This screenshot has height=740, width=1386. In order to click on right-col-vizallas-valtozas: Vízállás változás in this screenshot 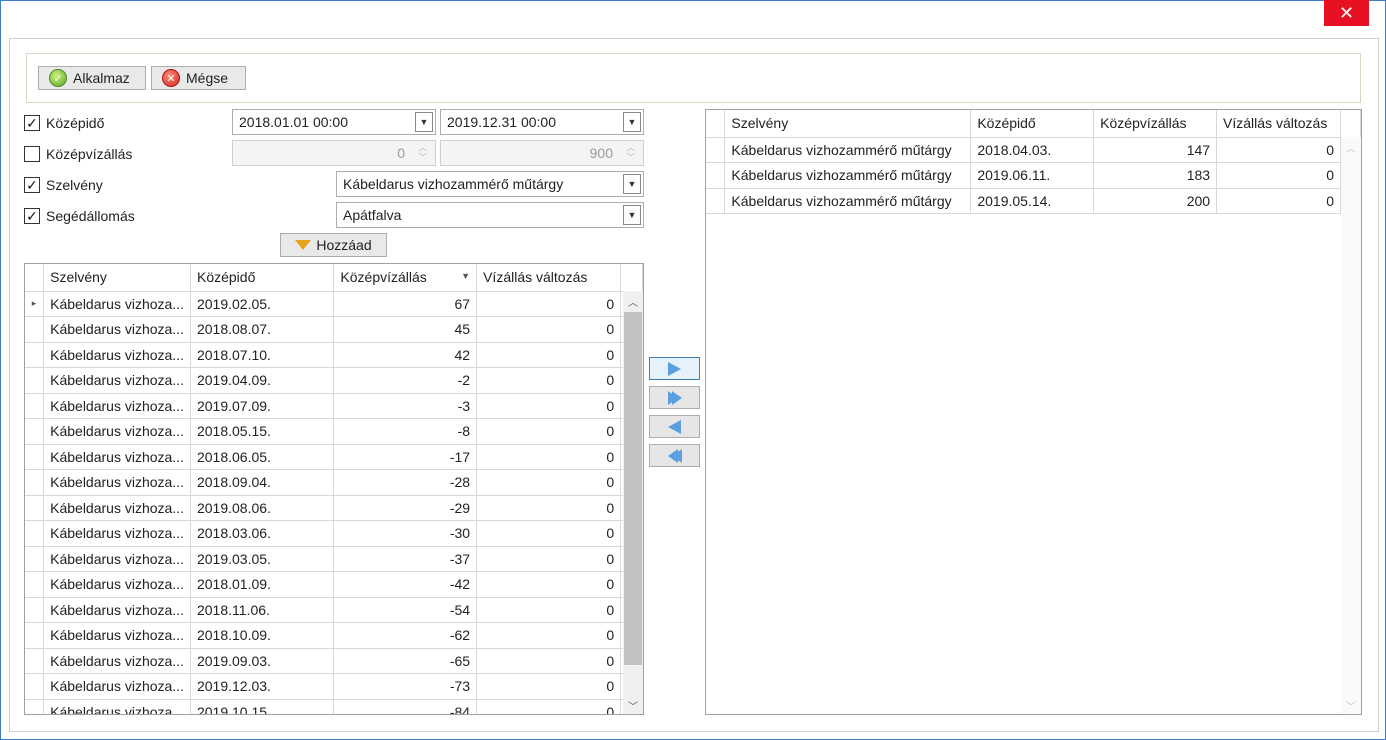, I will do `click(1278, 124)`.